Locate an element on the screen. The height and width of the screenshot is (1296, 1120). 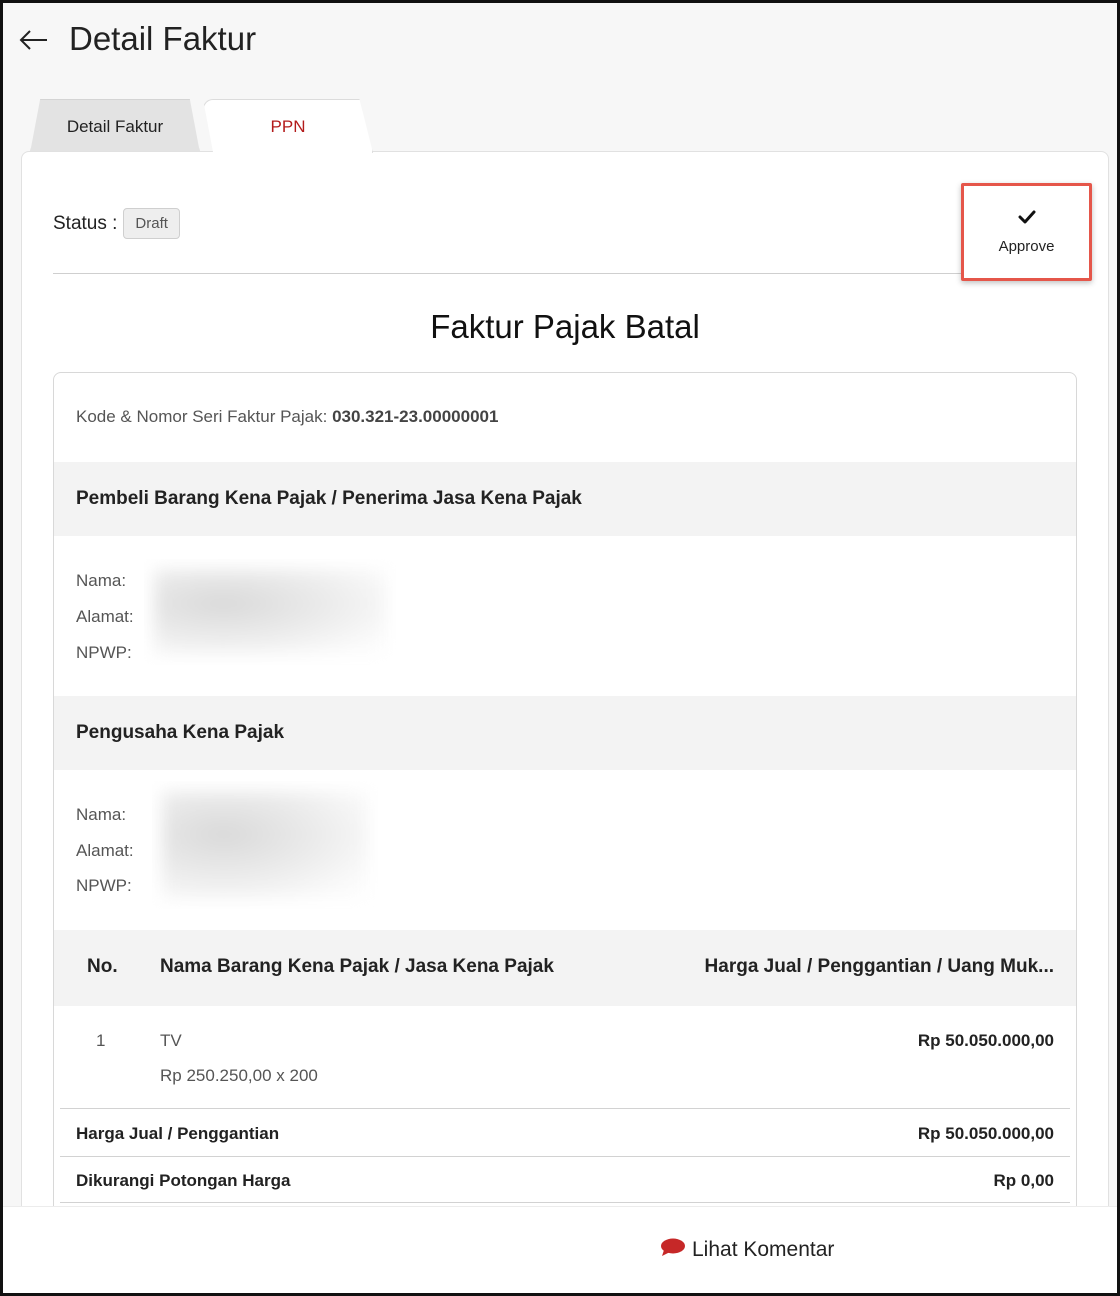
summary-value: Rp 50.050.000,00 is located at coordinates (985, 1133).